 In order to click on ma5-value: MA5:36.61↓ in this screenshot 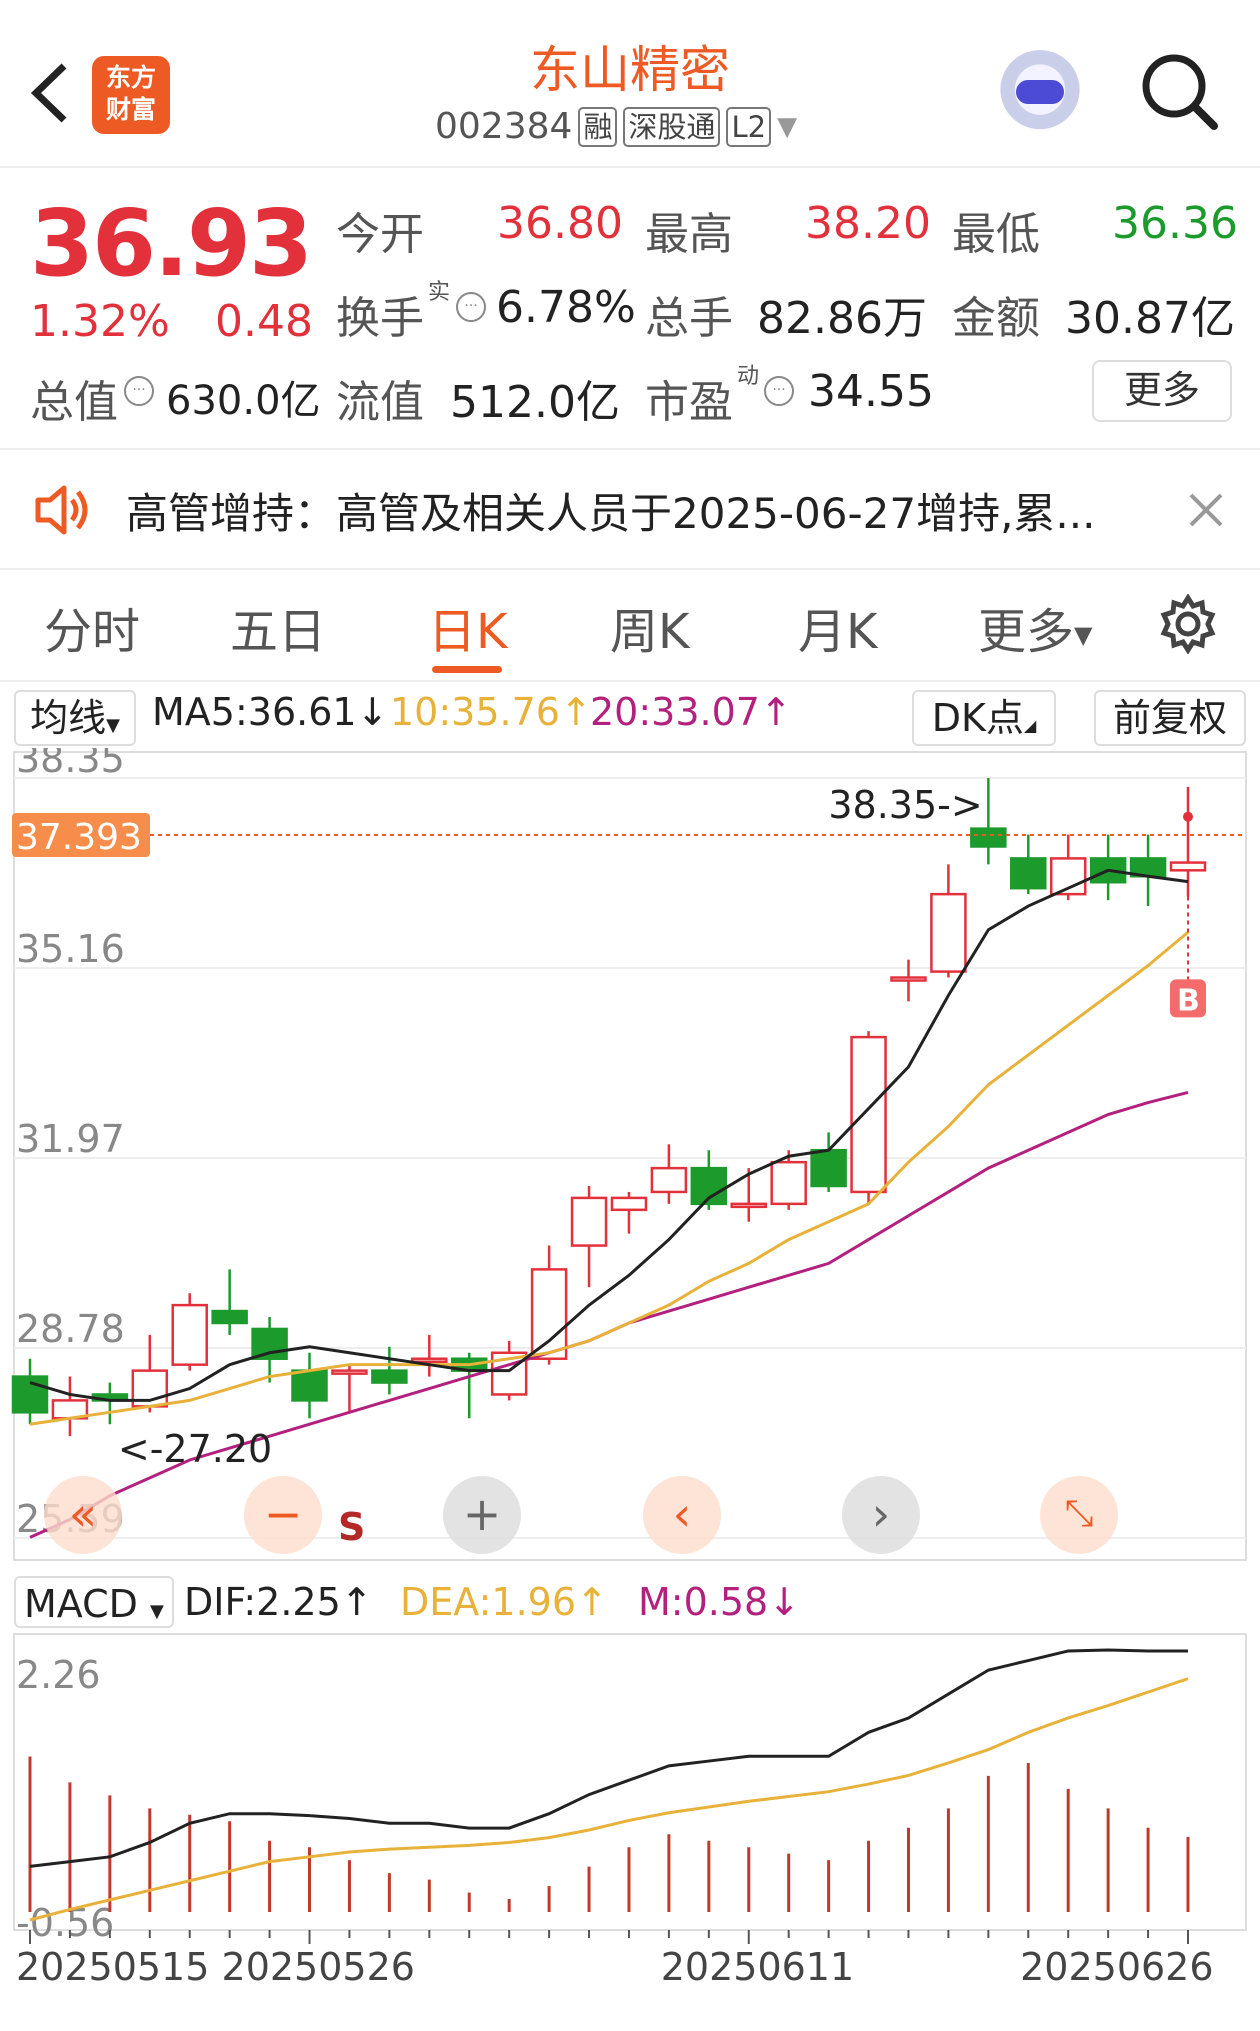, I will do `click(270, 712)`.